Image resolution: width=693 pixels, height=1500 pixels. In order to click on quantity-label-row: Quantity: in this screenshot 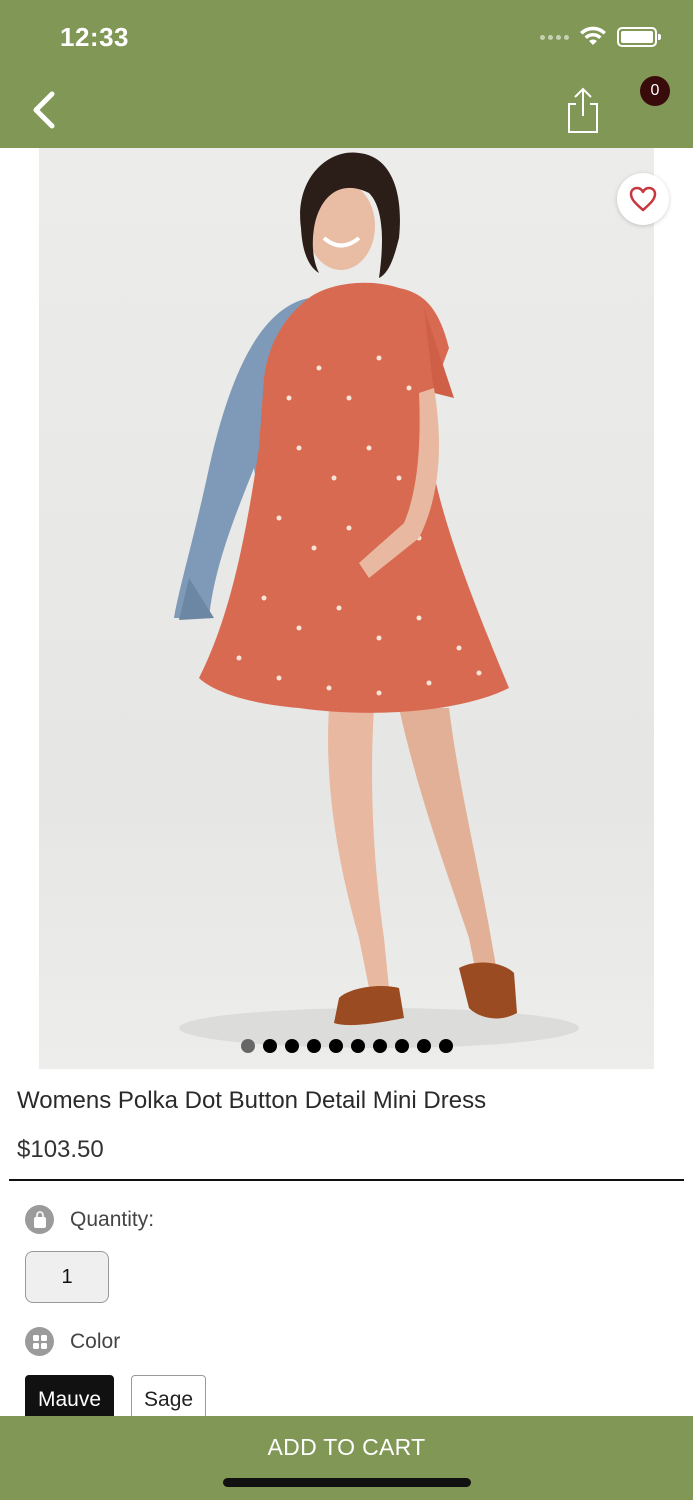, I will do `click(89, 1219)`.